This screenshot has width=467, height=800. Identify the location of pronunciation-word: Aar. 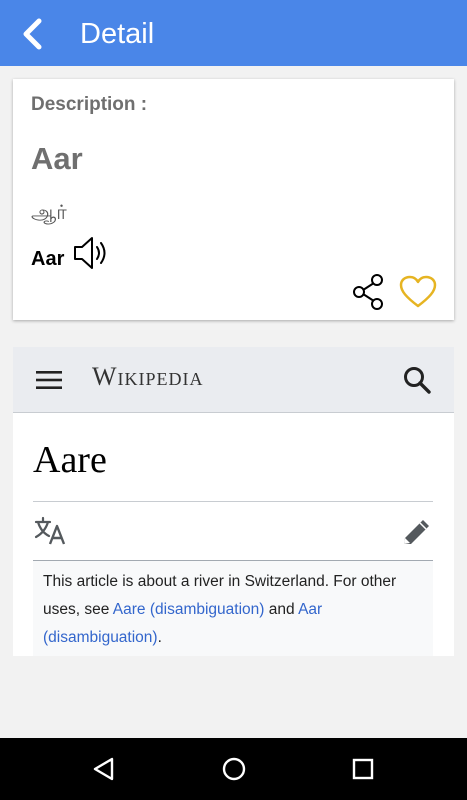
(48, 259).